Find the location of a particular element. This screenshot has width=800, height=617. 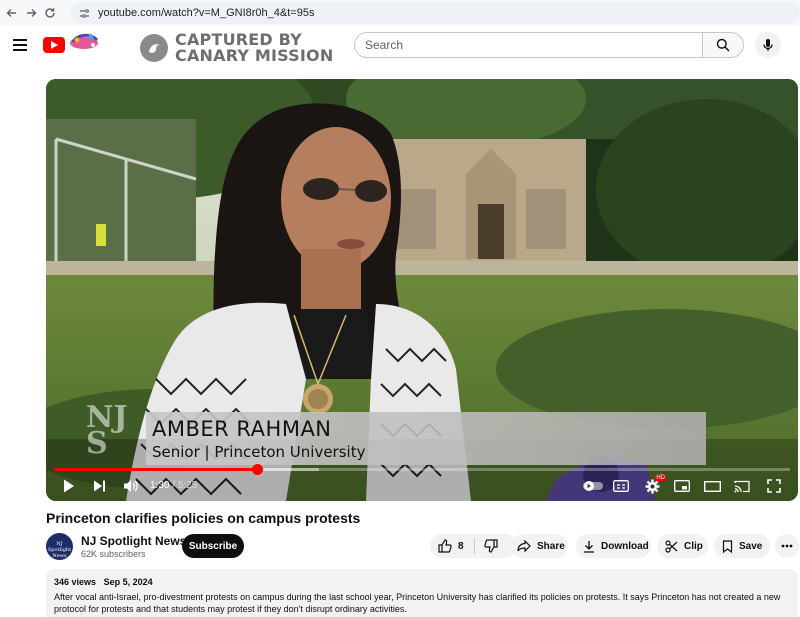

progress-bar is located at coordinates (422, 469).